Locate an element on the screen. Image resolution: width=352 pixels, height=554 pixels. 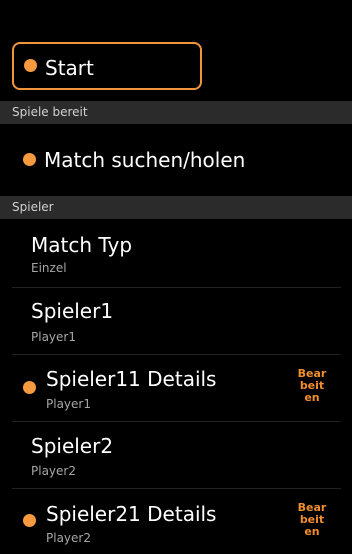
match-type-title: Match Typ is located at coordinates (82, 245).